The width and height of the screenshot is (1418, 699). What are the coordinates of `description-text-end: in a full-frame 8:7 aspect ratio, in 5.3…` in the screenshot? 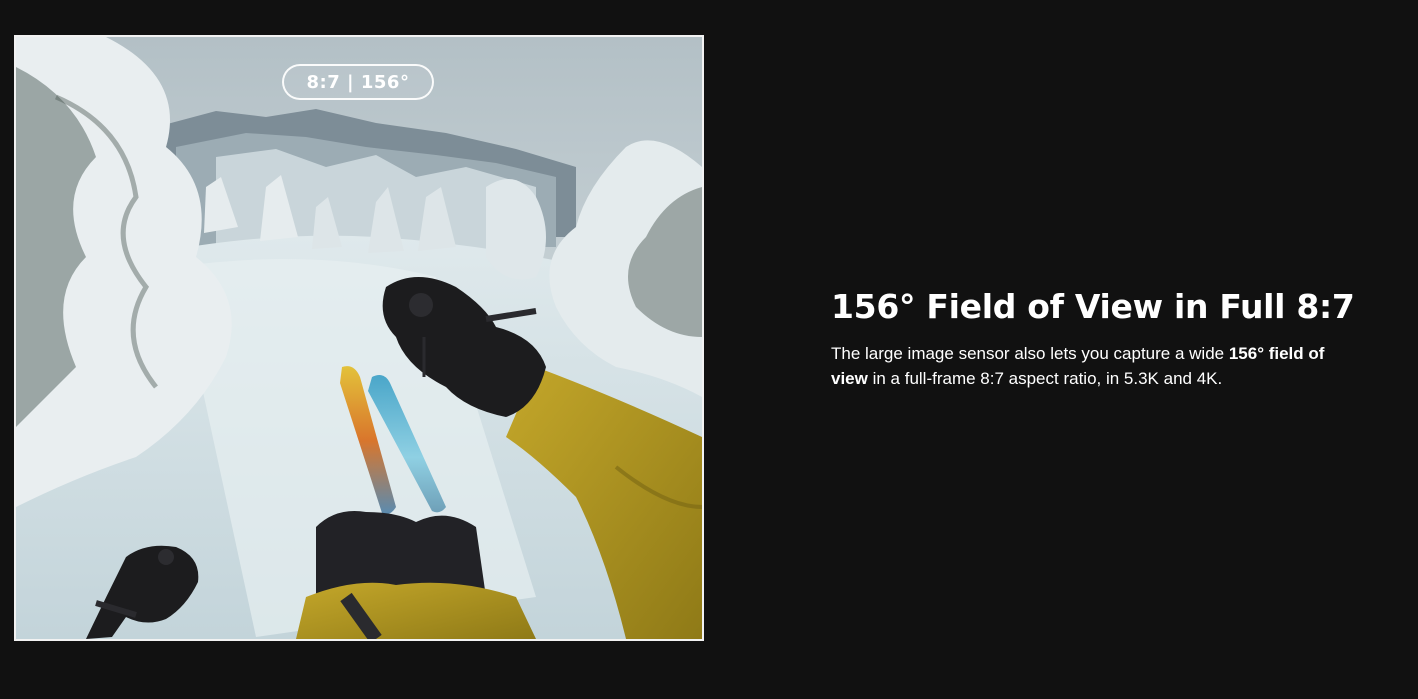 It's located at (1045, 378).